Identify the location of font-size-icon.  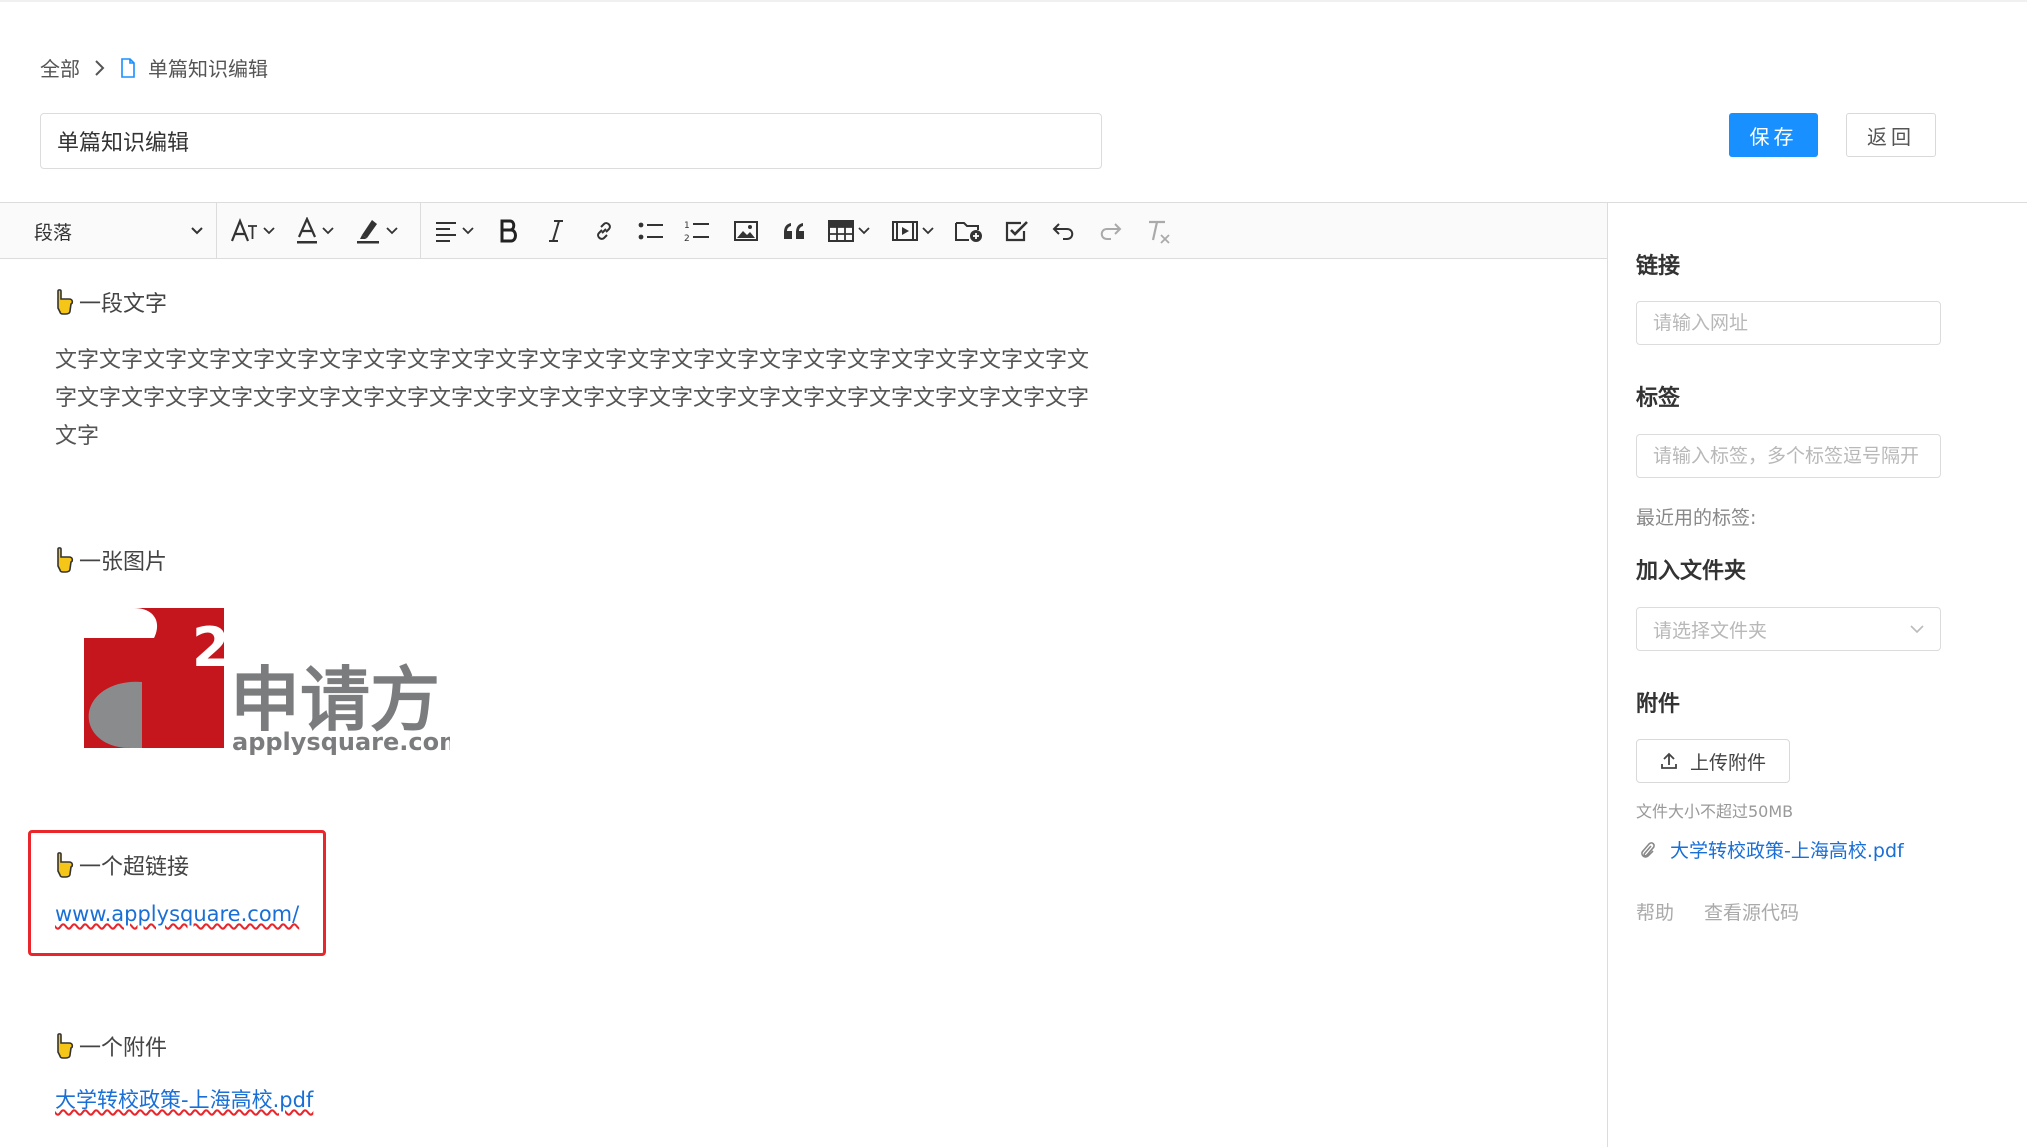
(243, 230).